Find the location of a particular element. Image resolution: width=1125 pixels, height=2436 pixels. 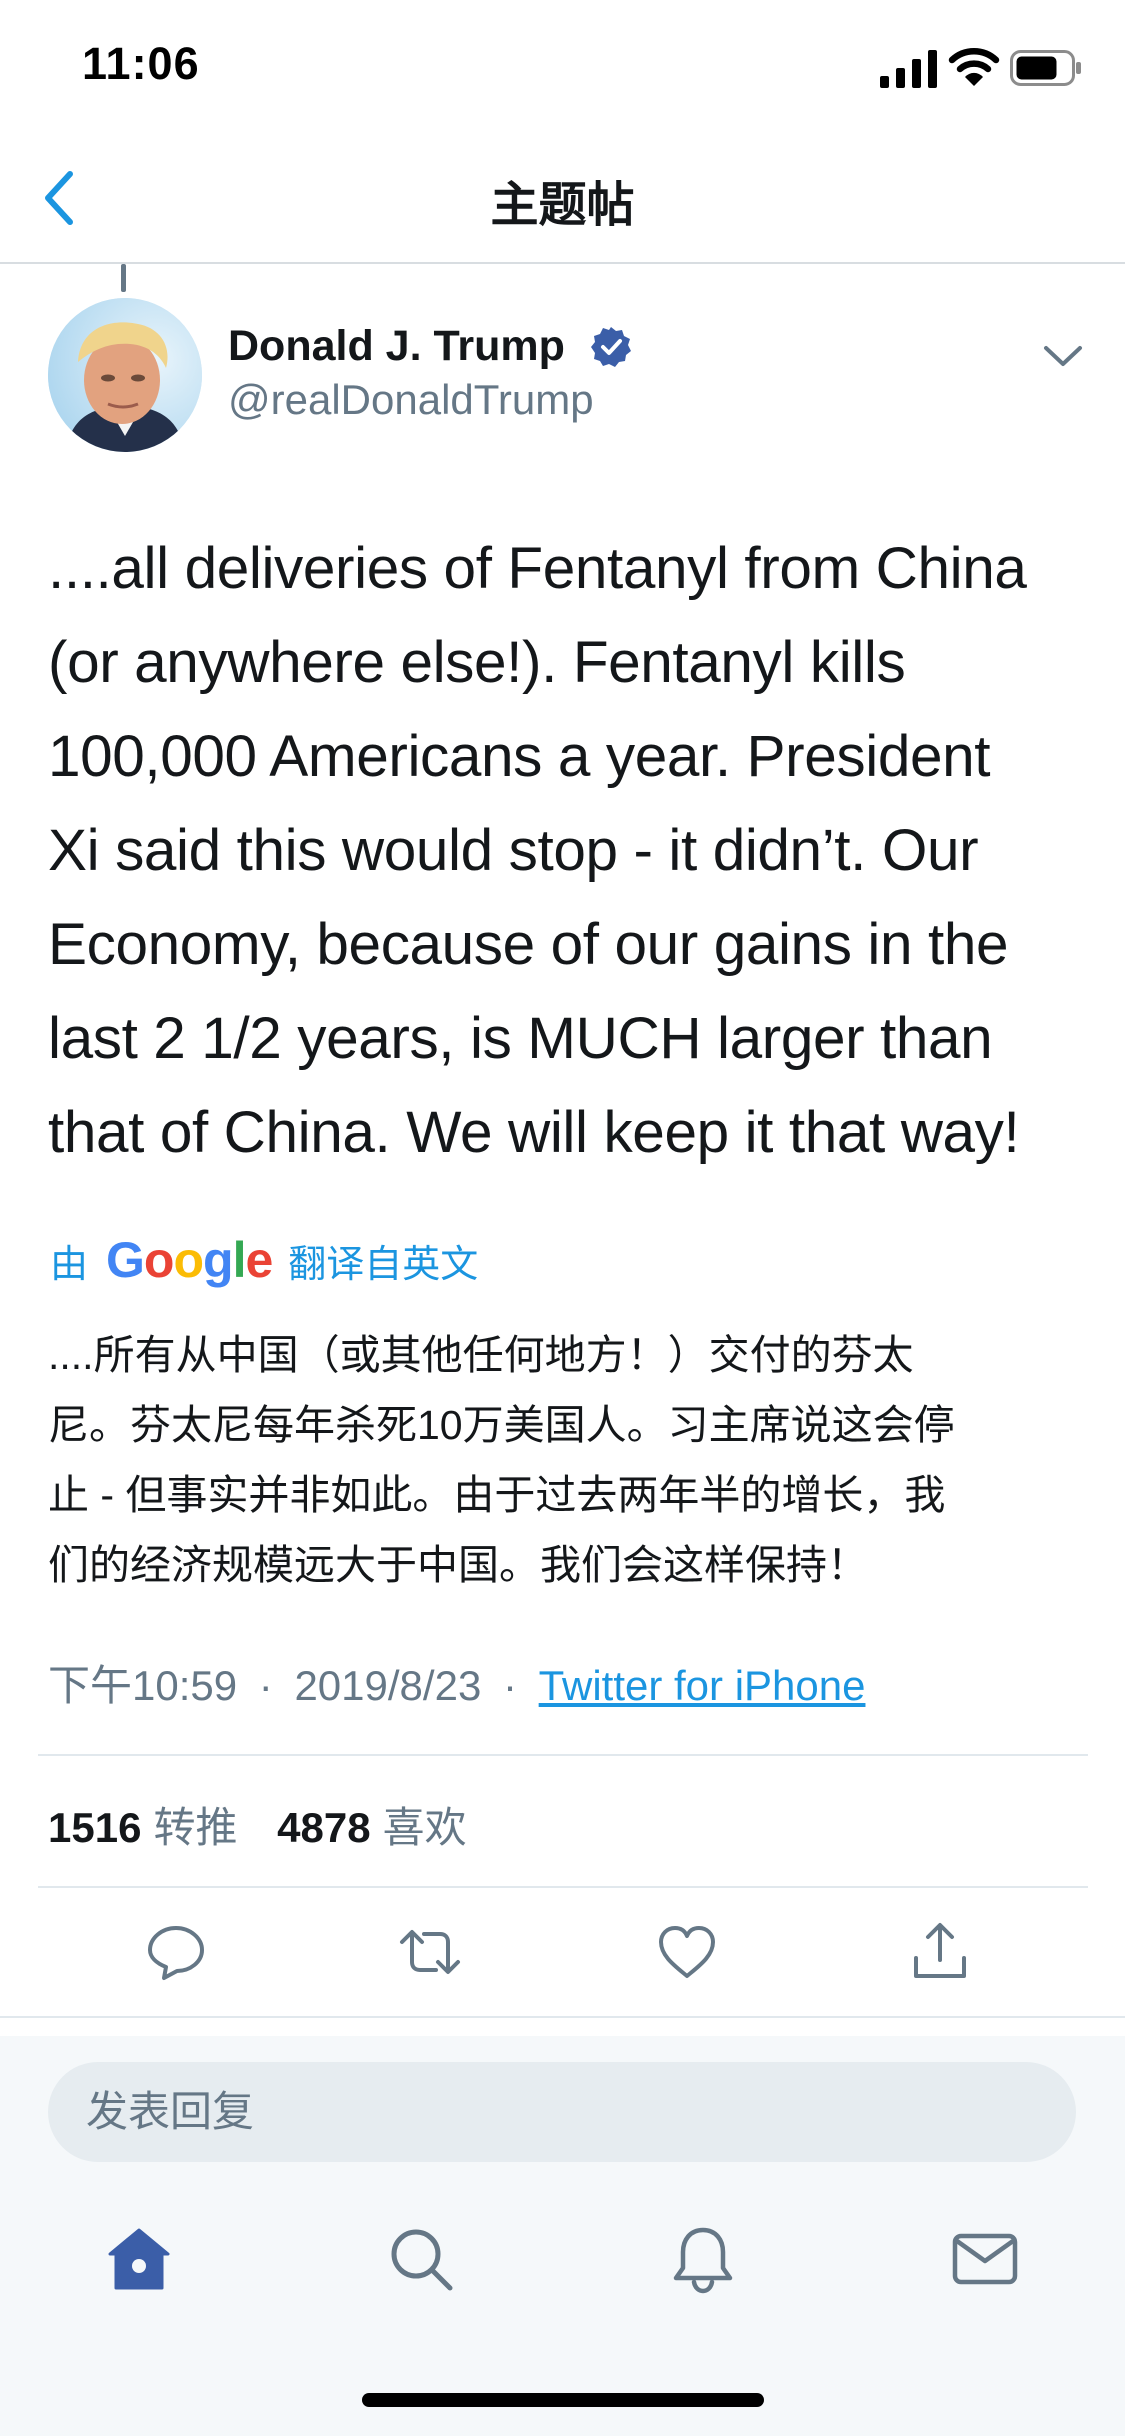

home-indicator is located at coordinates (563, 2400).